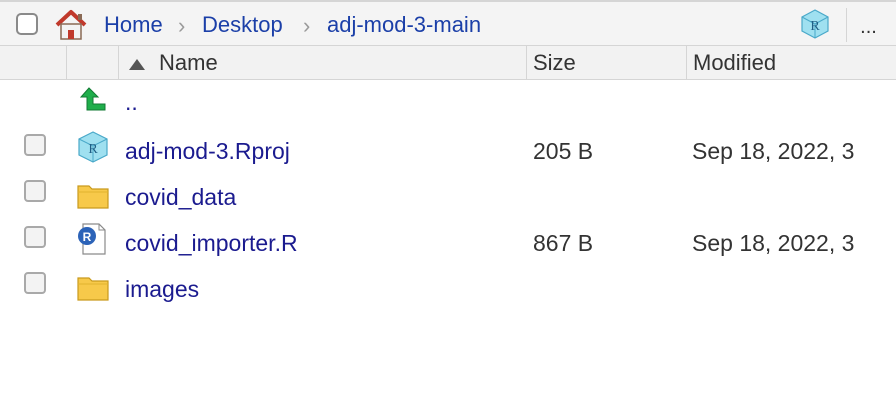 Image resolution: width=896 pixels, height=406 pixels. I want to click on header-checkbox-cell, so click(33, 63).